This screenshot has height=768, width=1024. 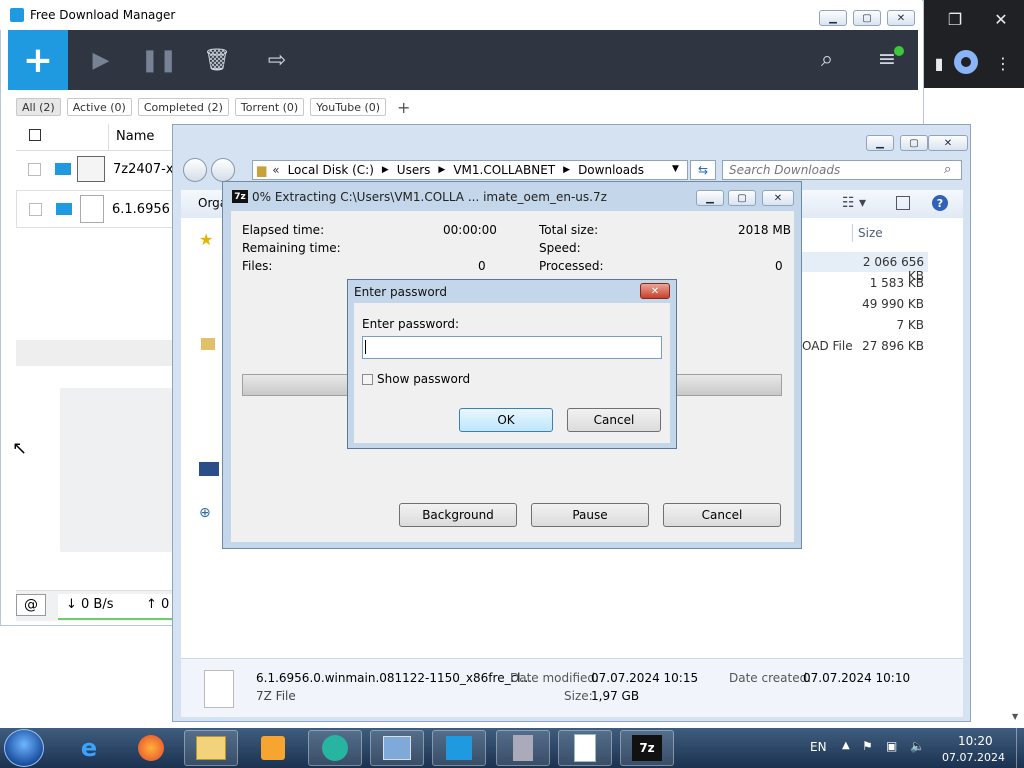 I want to click on action-center-flag-icon: ⚑, so click(x=867, y=746).